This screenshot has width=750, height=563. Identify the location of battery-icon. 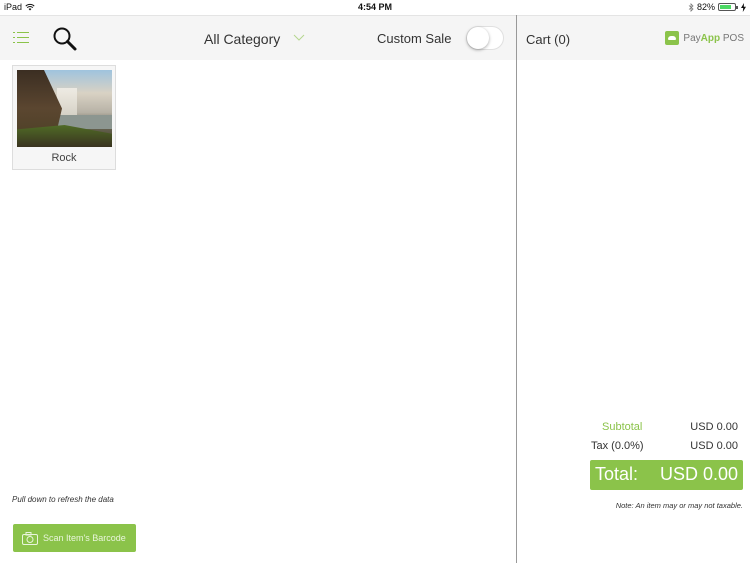
(728, 7).